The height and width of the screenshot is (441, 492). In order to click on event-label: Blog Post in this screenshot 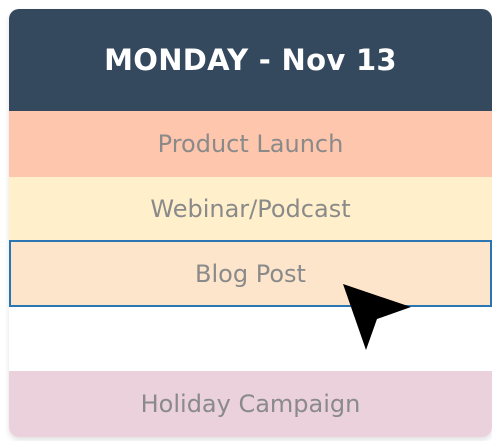, I will do `click(250, 273)`.